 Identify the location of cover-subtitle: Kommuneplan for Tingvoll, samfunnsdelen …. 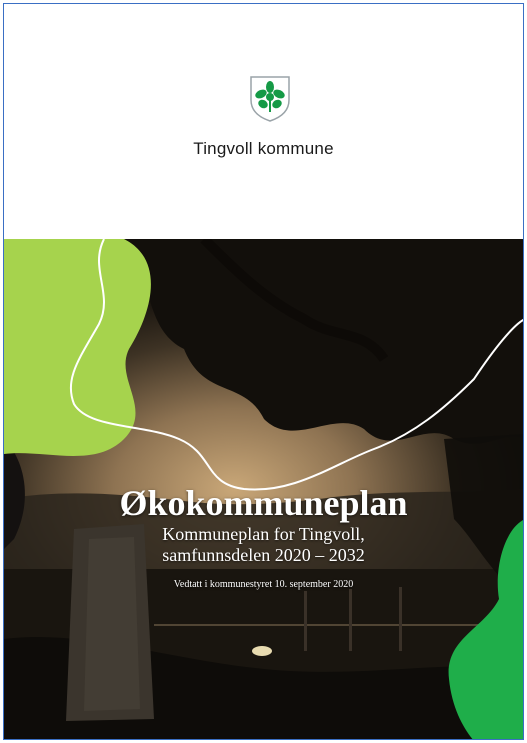
(263, 545).